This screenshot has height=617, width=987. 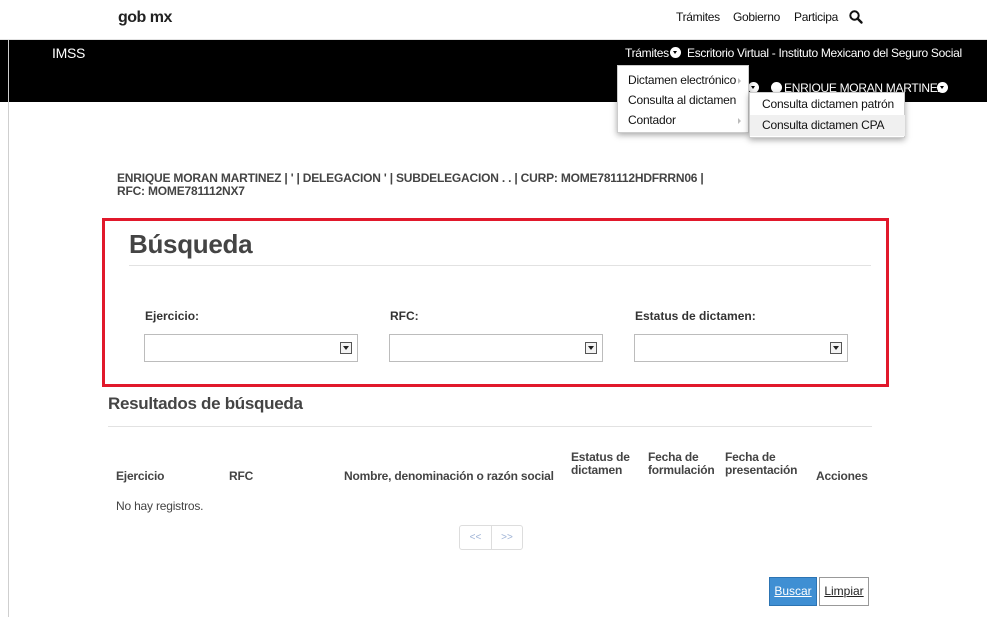 What do you see at coordinates (172, 316) in the screenshot?
I see `ejercicio-label: Ejercicio:` at bounding box center [172, 316].